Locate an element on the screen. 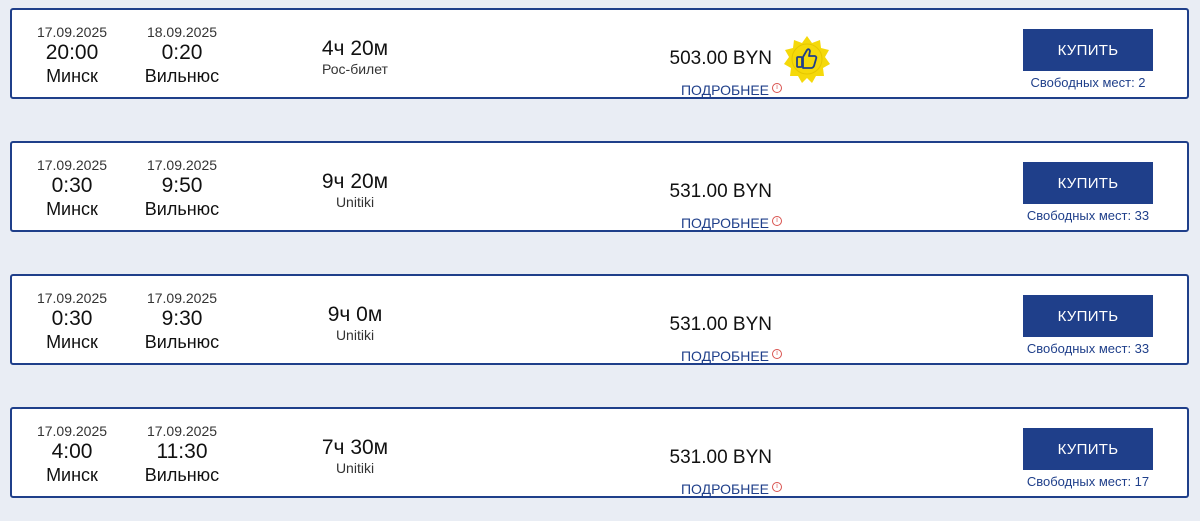 The image size is (1200, 521). arrival-block: 17.09.2025 9:50 Вильнюс is located at coordinates (182, 188).